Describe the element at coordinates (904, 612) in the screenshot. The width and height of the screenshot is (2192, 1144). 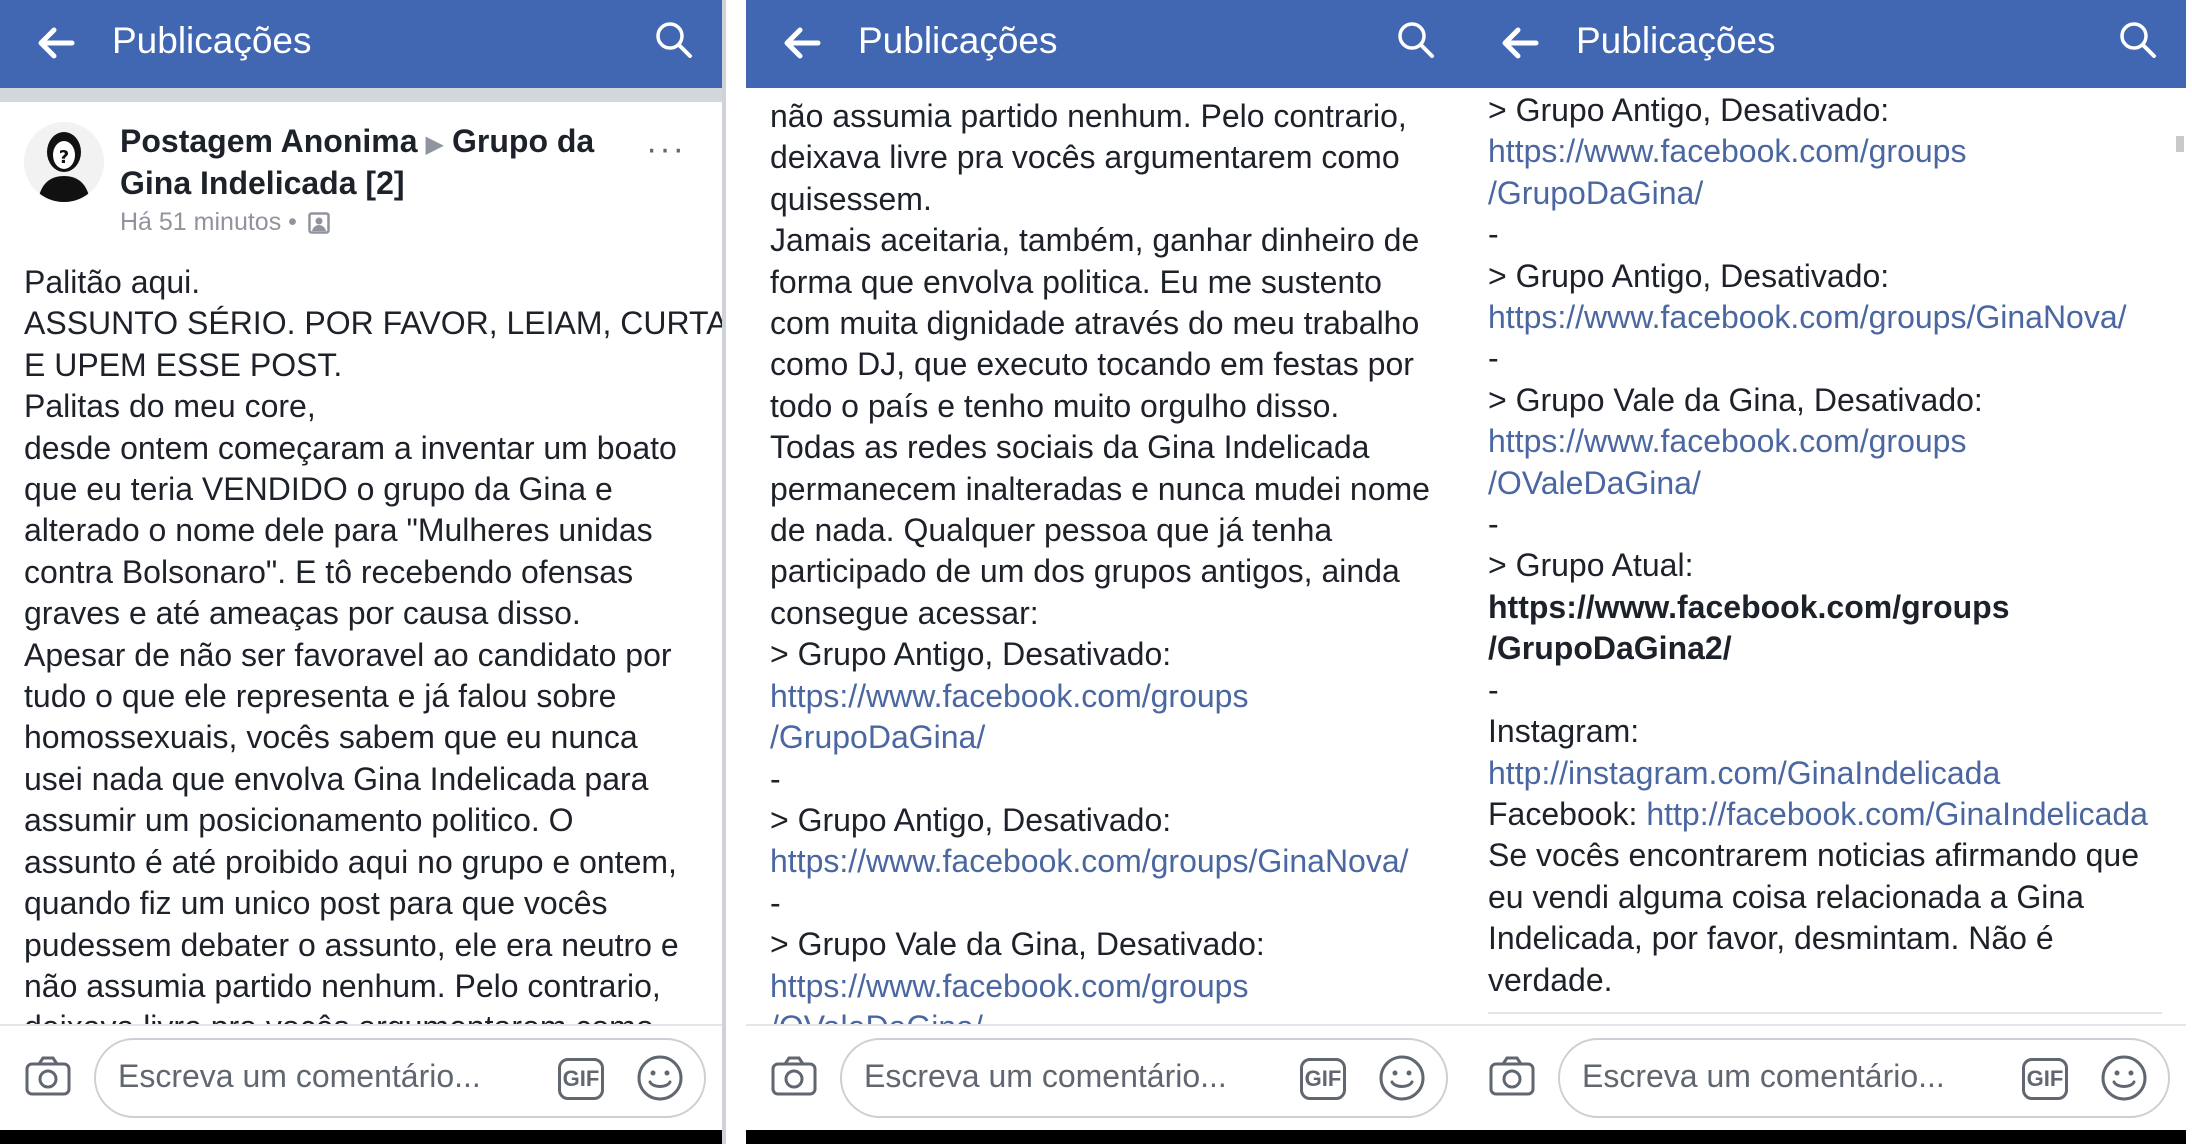
I see `post-text-line: consegue acessar:` at that location.